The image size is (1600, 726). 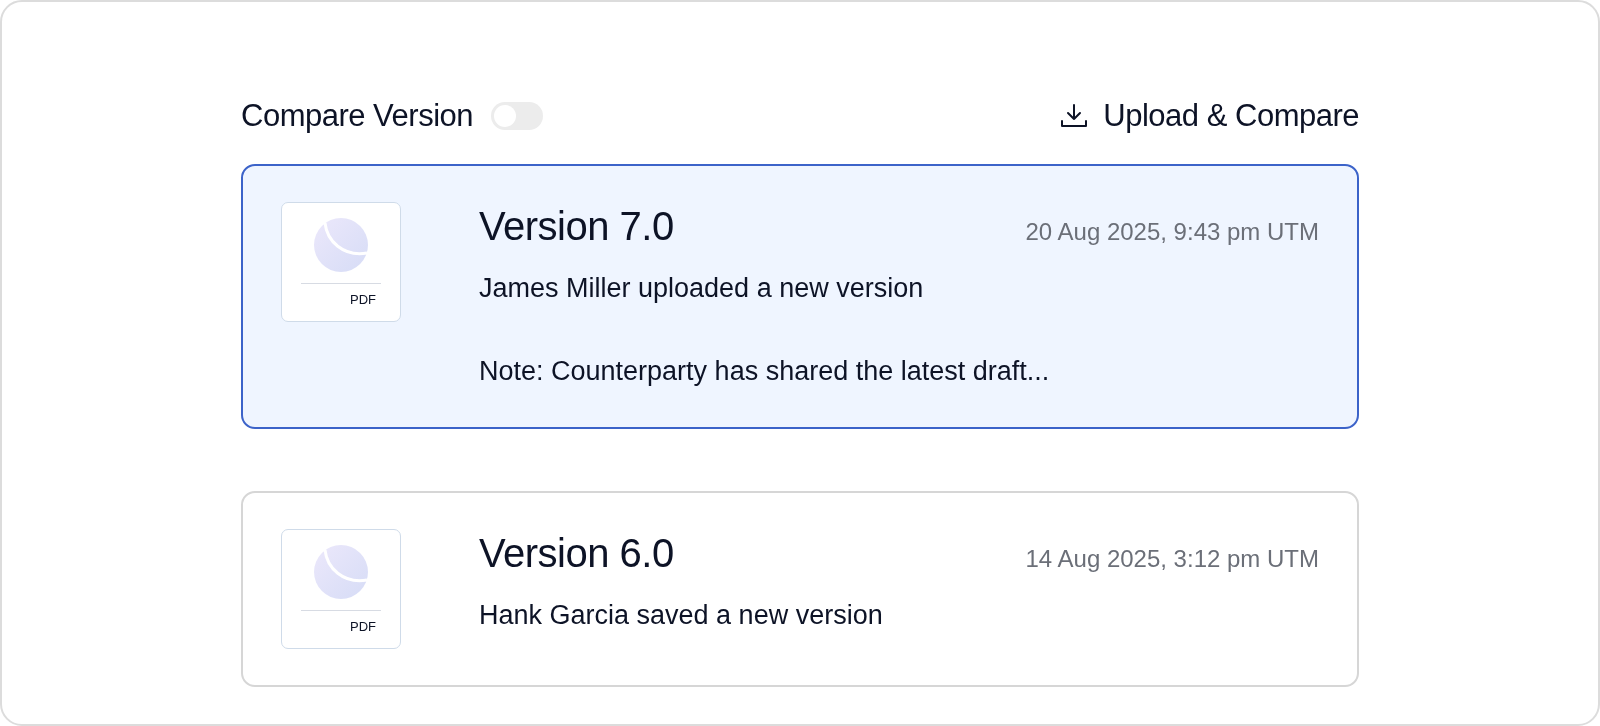 I want to click on version-description: Hank Garcia saved a new version, so click(x=681, y=615).